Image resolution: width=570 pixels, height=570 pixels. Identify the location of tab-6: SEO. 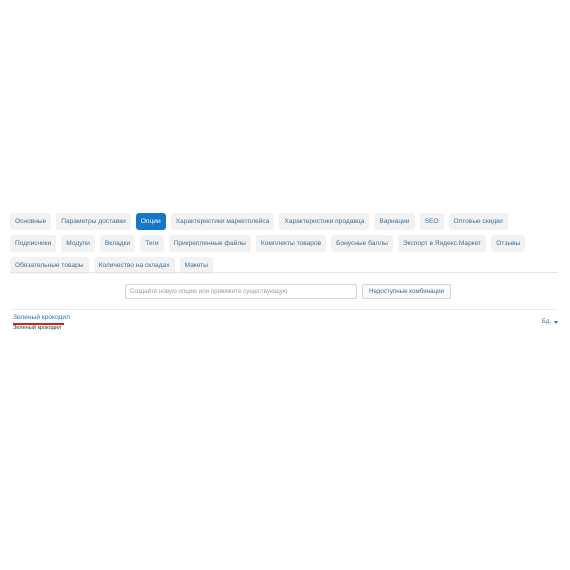
(431, 221).